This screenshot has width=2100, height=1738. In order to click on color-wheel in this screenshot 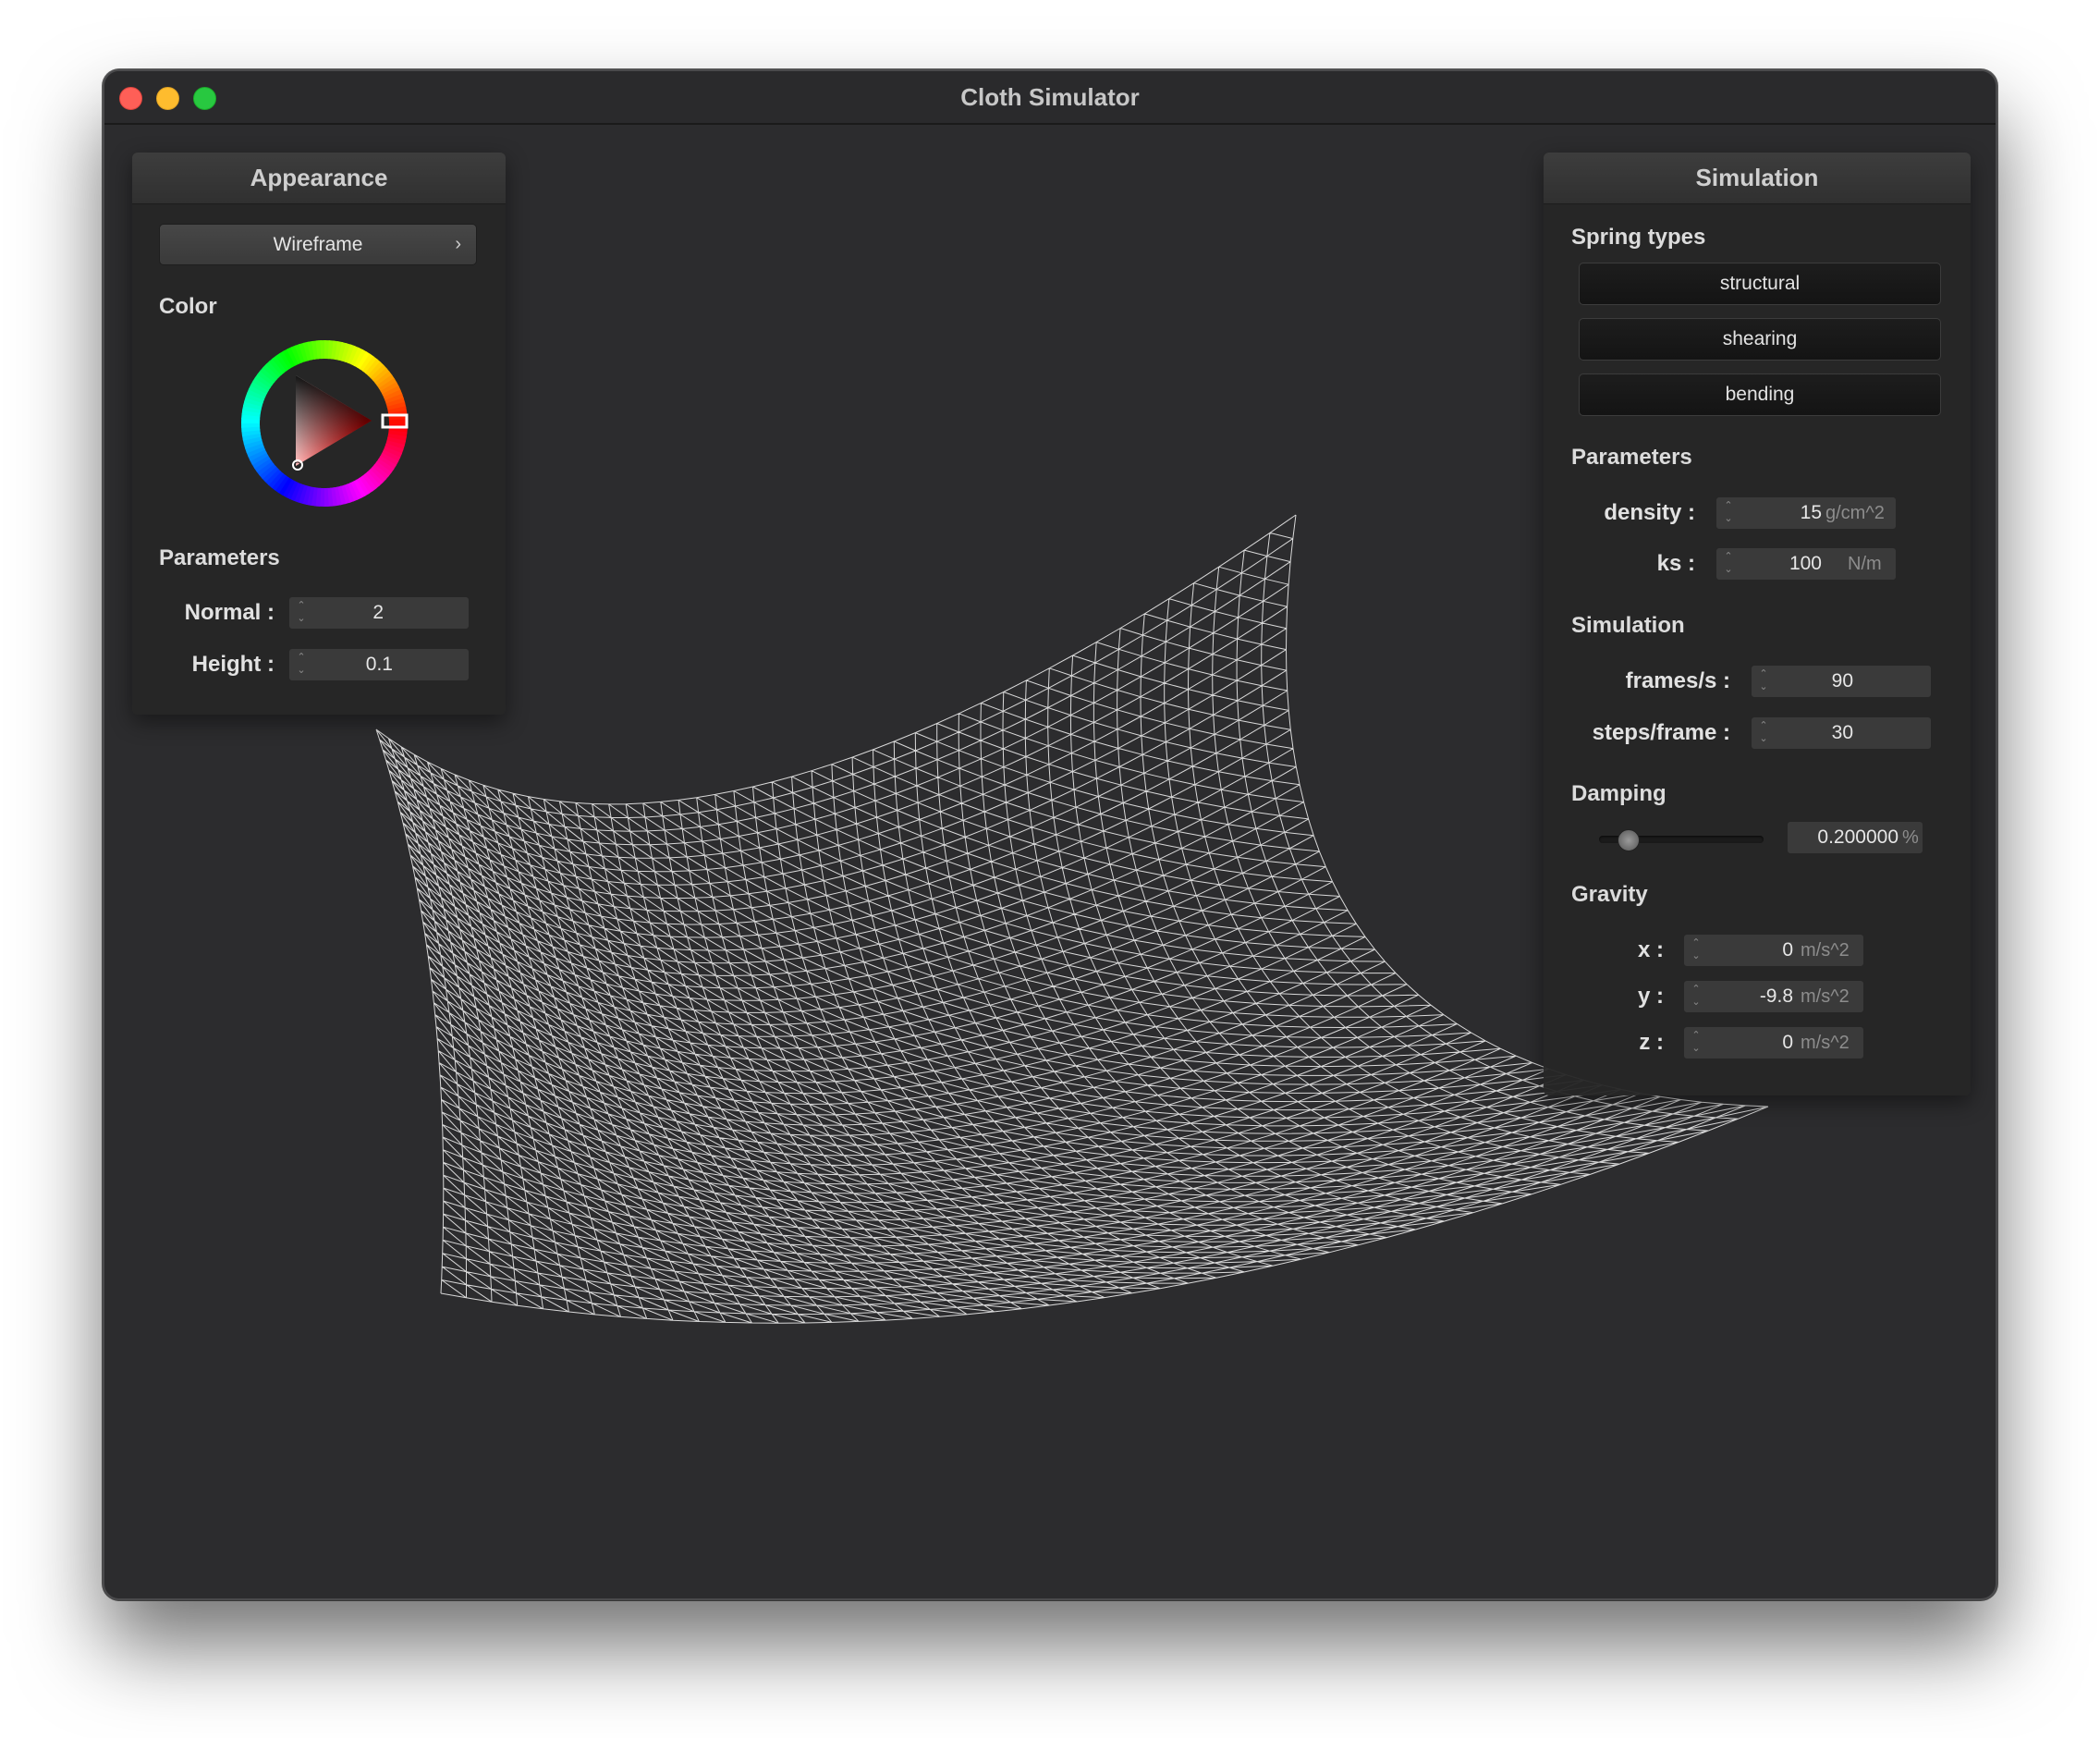, I will do `click(324, 423)`.